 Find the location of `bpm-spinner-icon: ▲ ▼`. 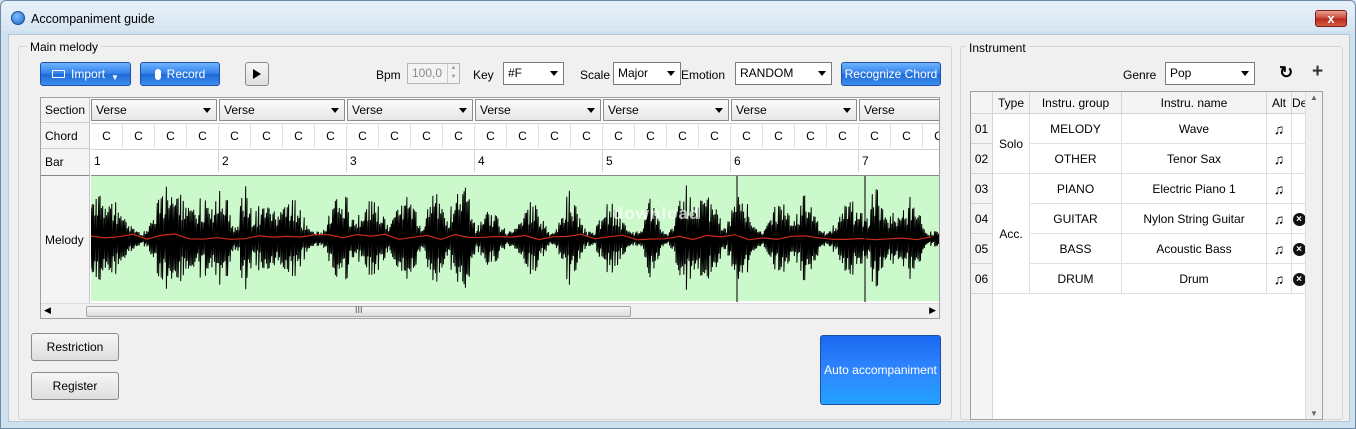

bpm-spinner-icon: ▲ ▼ is located at coordinates (453, 73).